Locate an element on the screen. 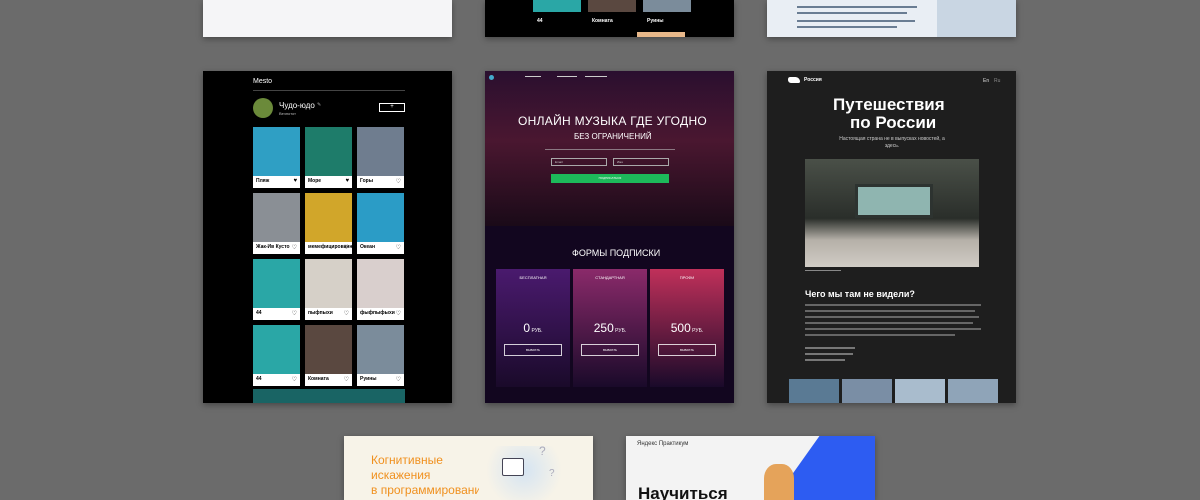  plan-card: ПРОФИ 500 РУБ. ВЫБРАТЬ is located at coordinates (687, 328).